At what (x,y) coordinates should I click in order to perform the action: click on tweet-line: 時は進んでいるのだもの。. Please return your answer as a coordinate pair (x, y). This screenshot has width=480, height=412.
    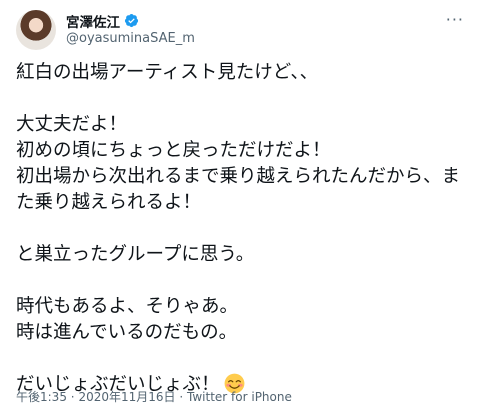
    Looking at the image, I should click on (127, 332).